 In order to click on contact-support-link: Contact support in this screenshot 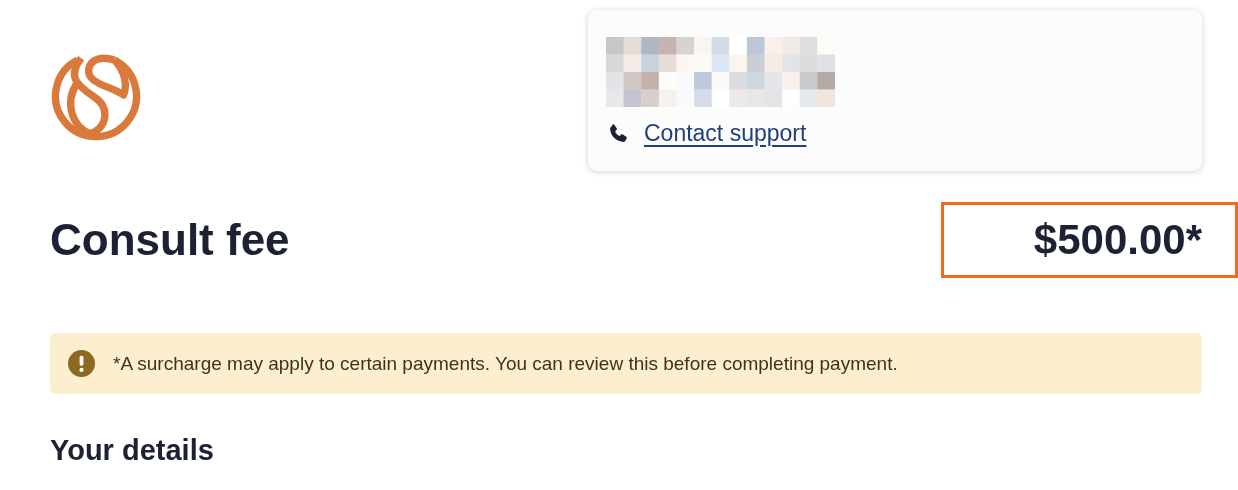, I will do `click(725, 133)`.